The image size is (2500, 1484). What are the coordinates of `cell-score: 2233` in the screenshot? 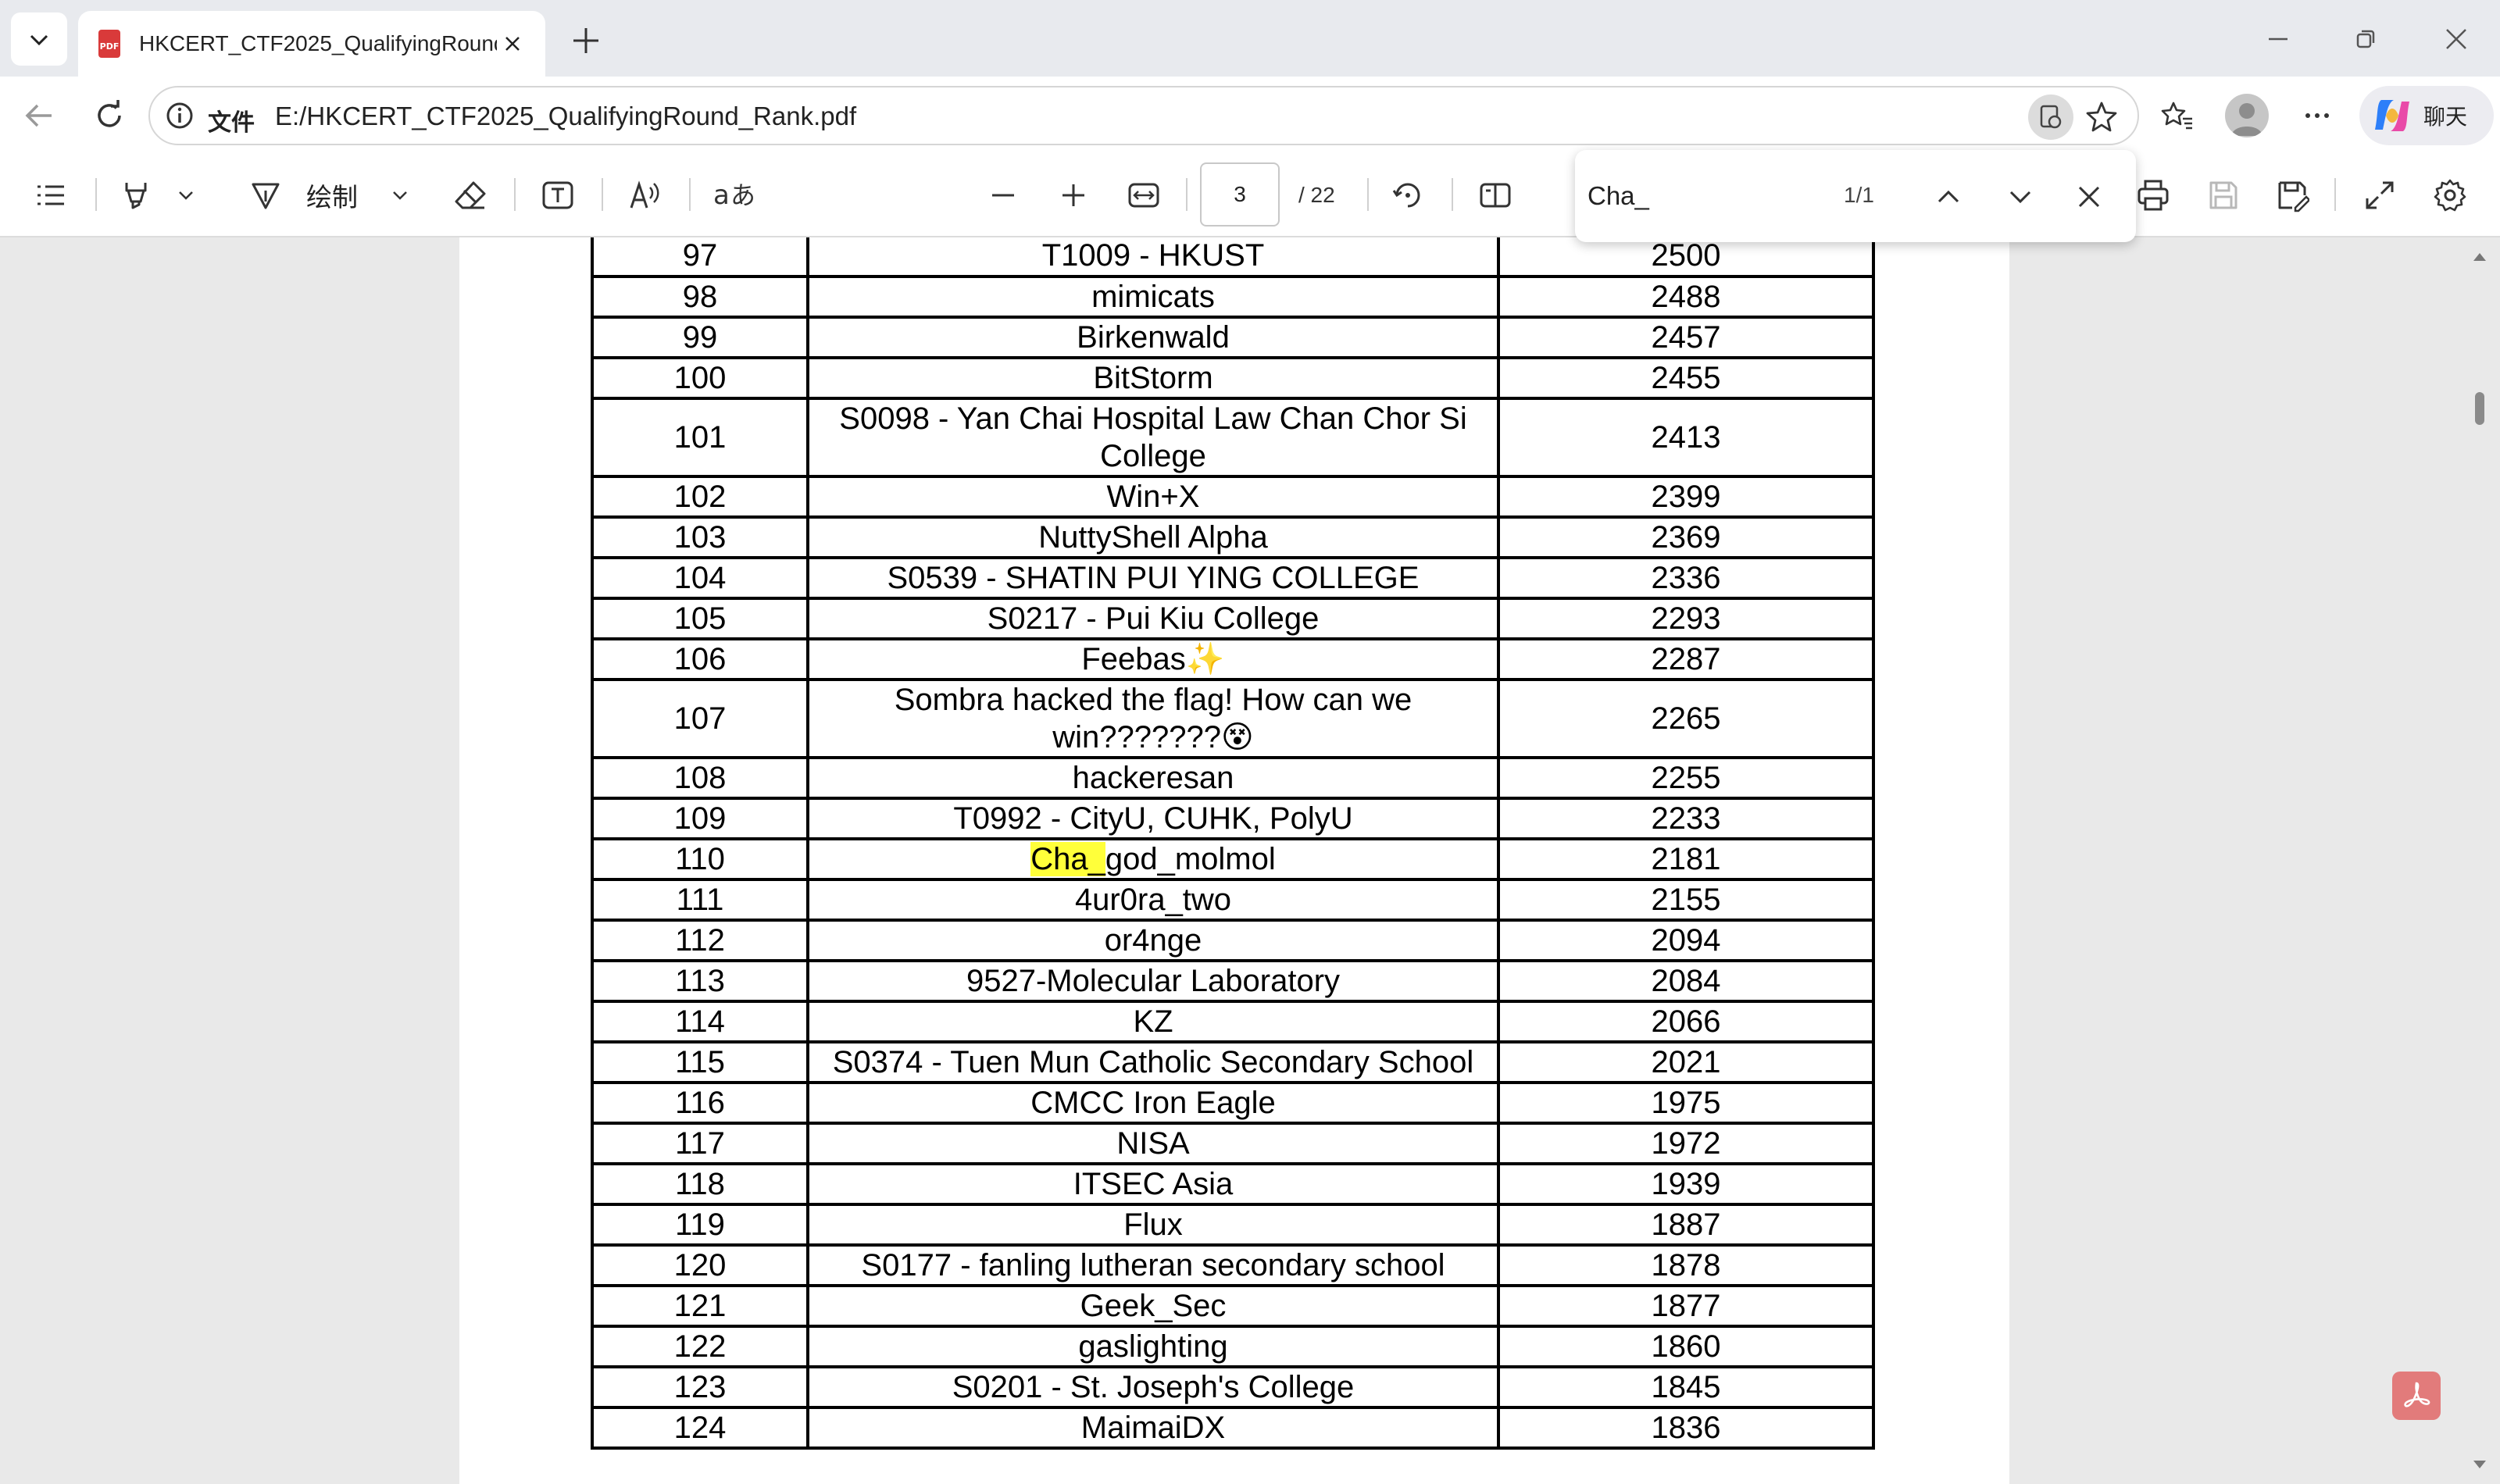 It's located at (1686, 818).